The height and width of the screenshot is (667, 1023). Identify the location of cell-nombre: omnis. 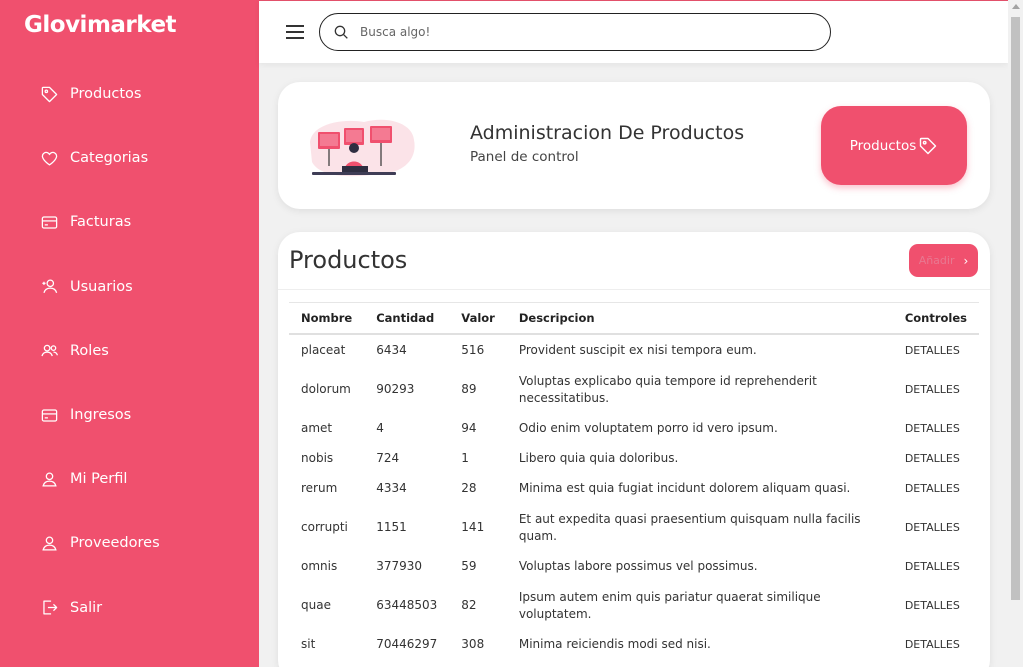
(319, 566).